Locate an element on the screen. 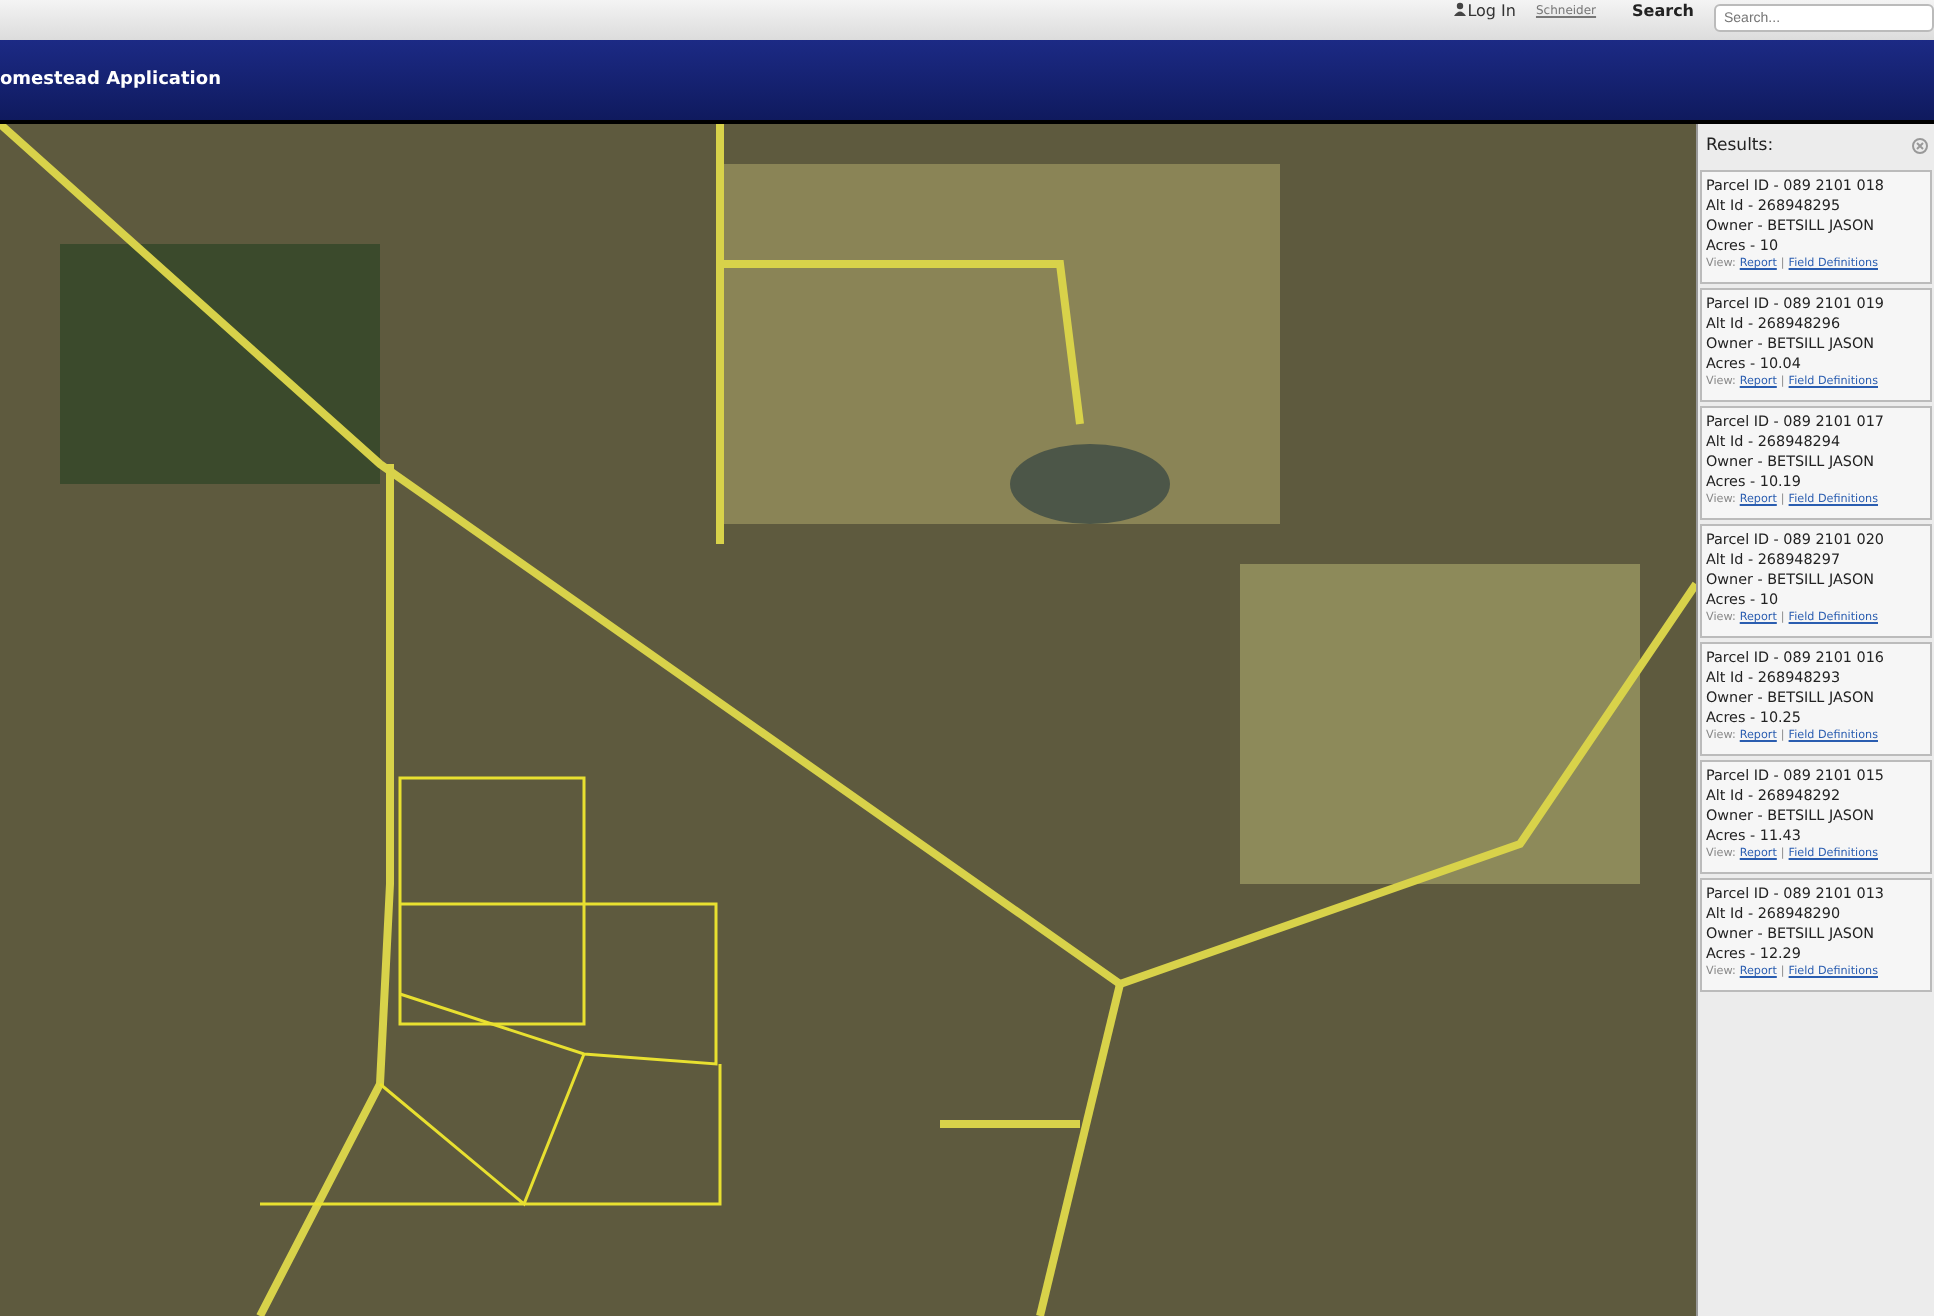 This screenshot has height=1316, width=1934. login-link: Log In is located at coordinates (1484, 11).